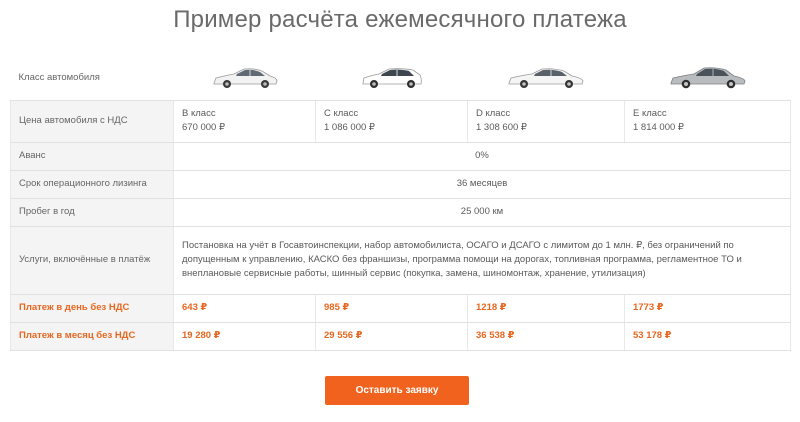 The image size is (800, 422). What do you see at coordinates (400, 19) in the screenshot?
I see `page-title: Пример расчёта ежемесячного платежа` at bounding box center [400, 19].